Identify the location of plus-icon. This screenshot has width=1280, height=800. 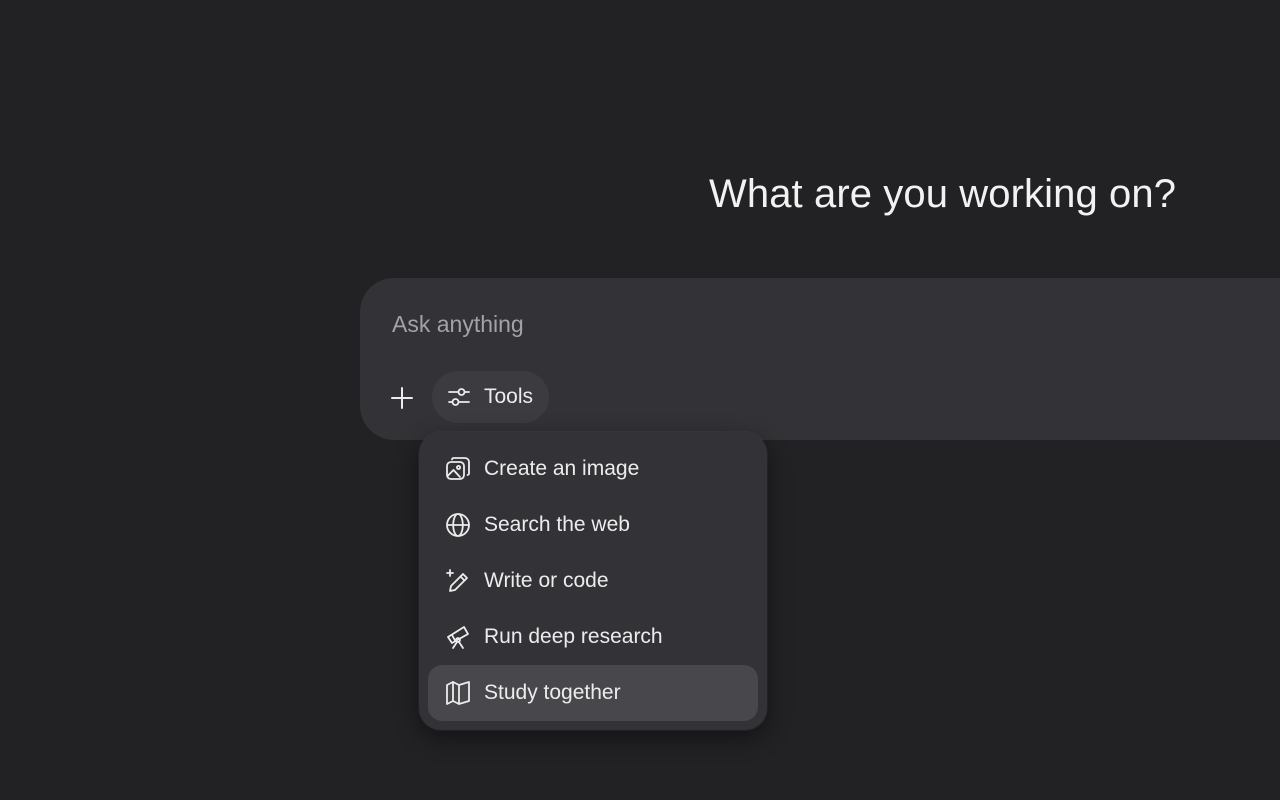
(402, 398).